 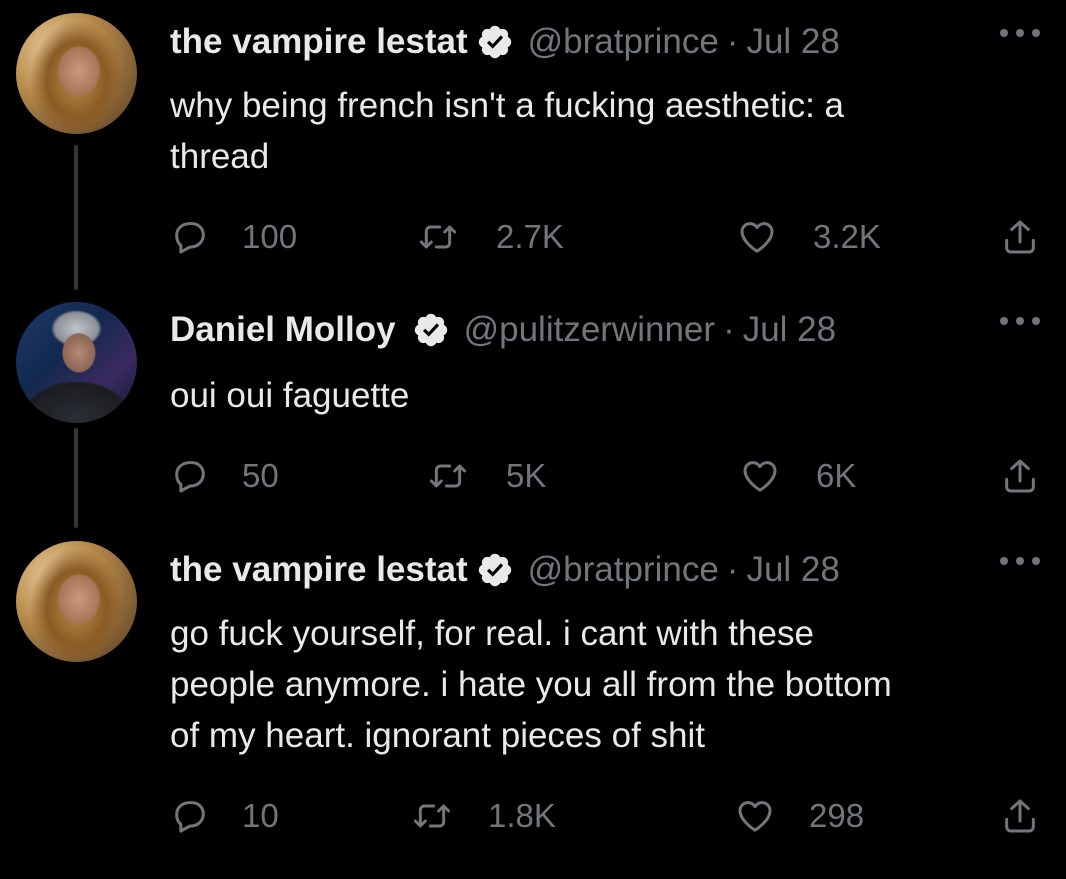 I want to click on retweet-count: 2.7K, so click(x=530, y=236).